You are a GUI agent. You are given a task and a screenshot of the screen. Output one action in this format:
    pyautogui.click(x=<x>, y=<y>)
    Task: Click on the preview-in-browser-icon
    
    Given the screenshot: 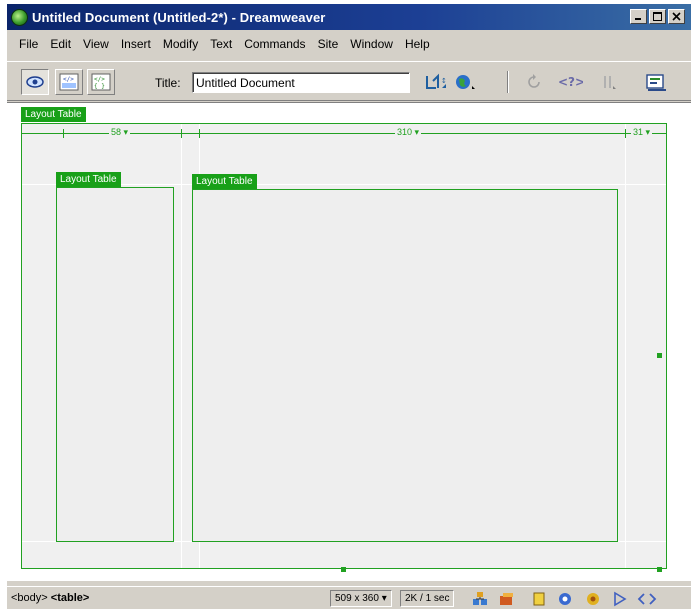 What is the action you would take?
    pyautogui.click(x=465, y=82)
    